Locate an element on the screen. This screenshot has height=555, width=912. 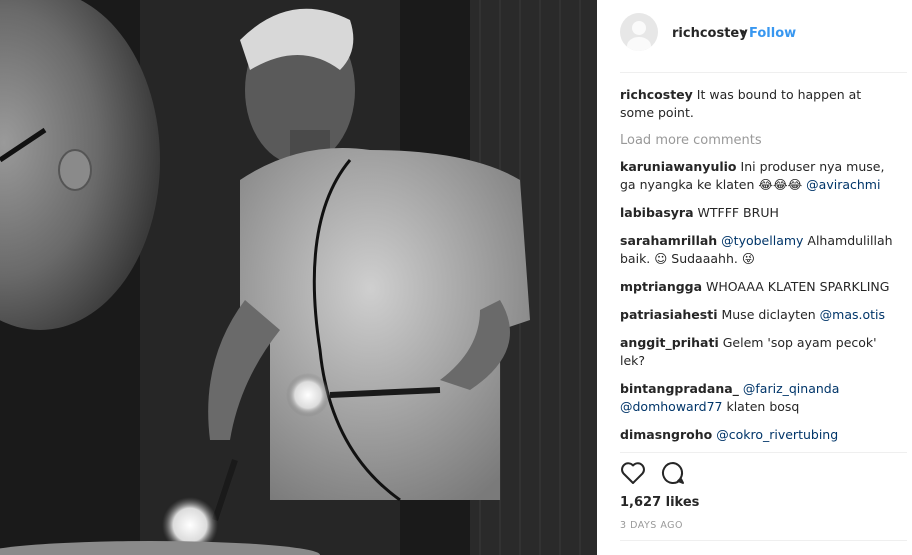
comment-mention: @mas.otis is located at coordinates (852, 314).